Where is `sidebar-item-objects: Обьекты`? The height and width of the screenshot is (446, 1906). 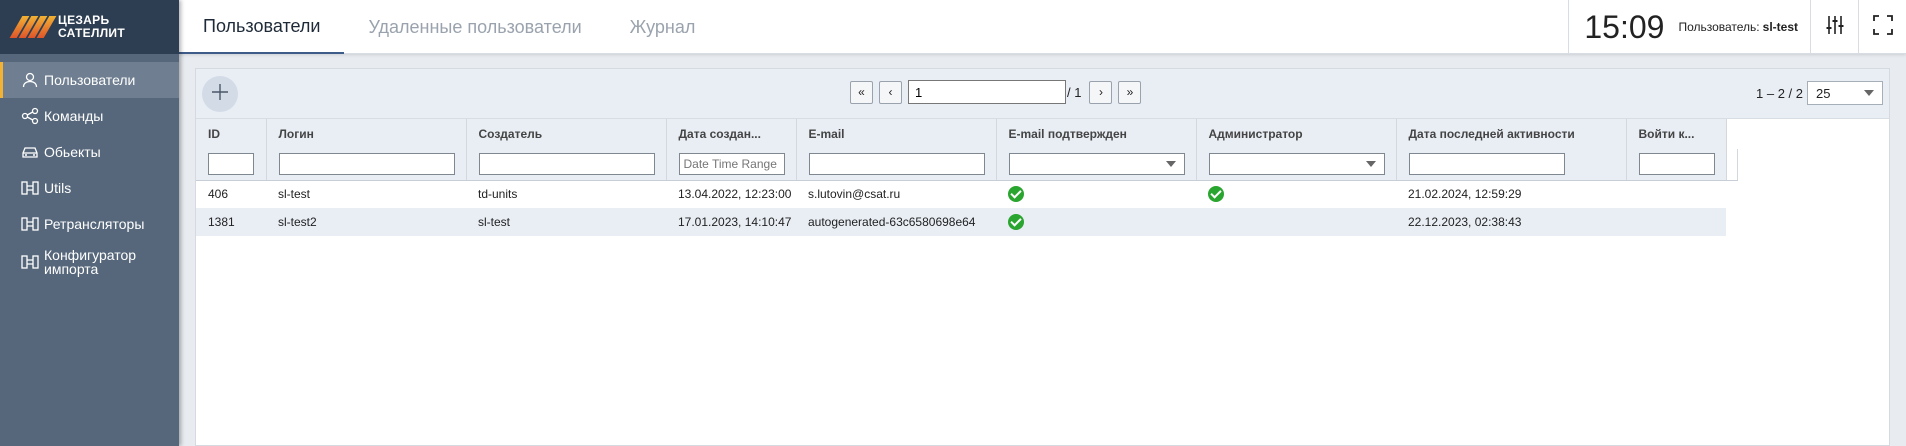
sidebar-item-objects: Обьекты is located at coordinates (89, 152).